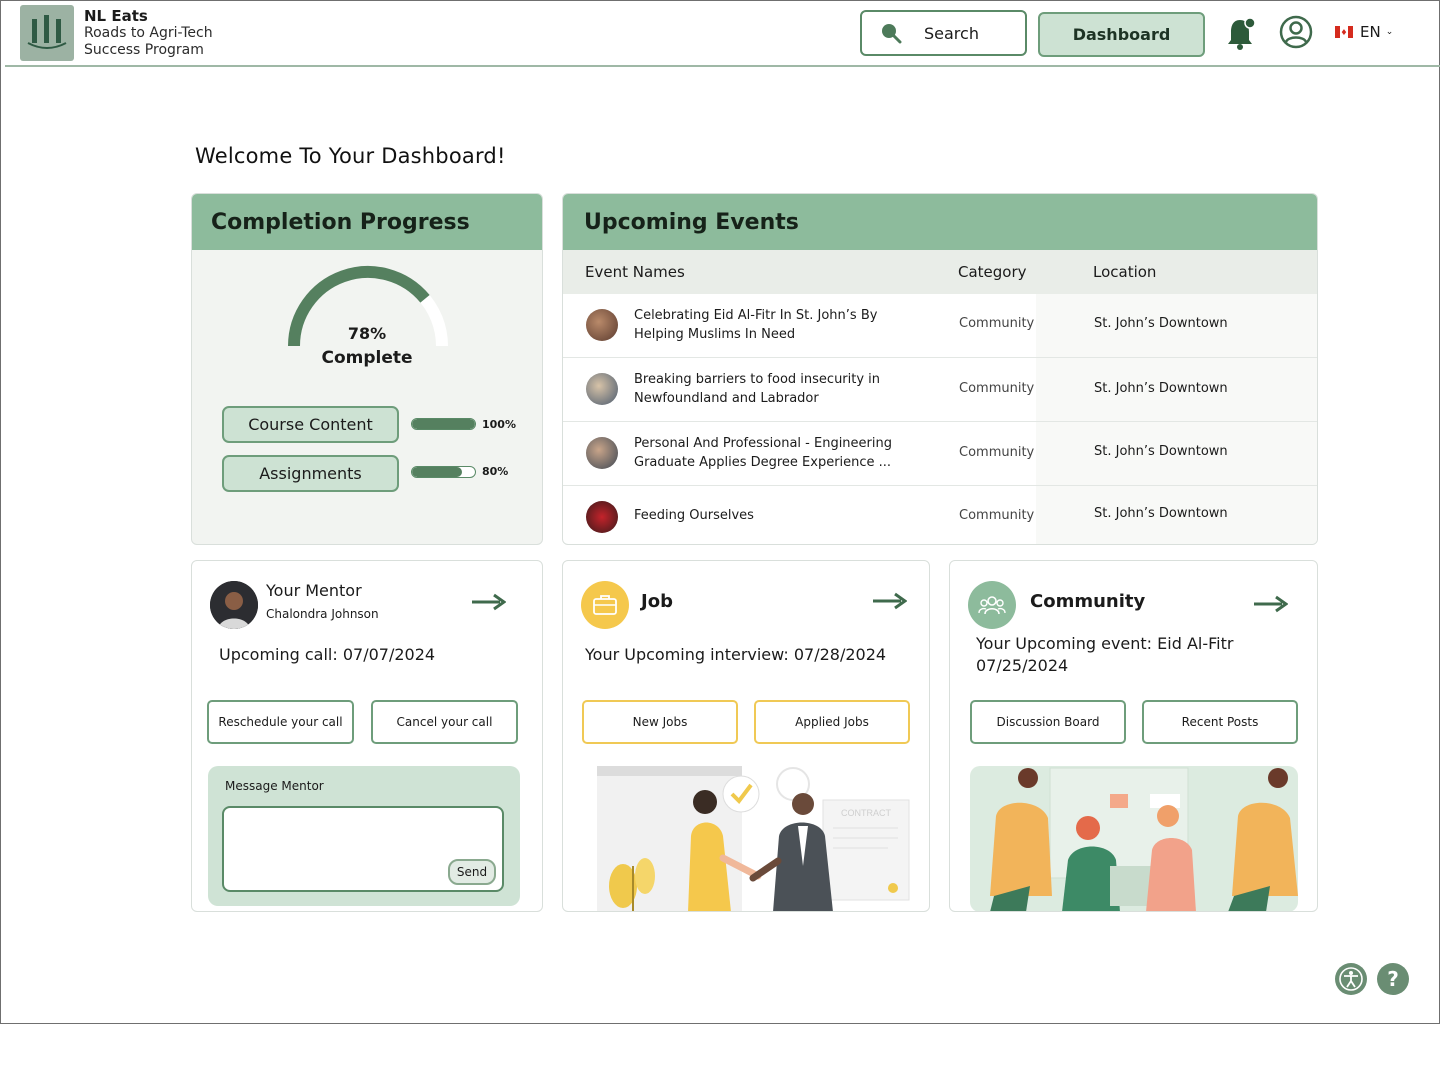 The height and width of the screenshot is (1076, 1440). Describe the element at coordinates (144, 50) in the screenshot. I see `brand-subtitle-2: Success Program` at that location.